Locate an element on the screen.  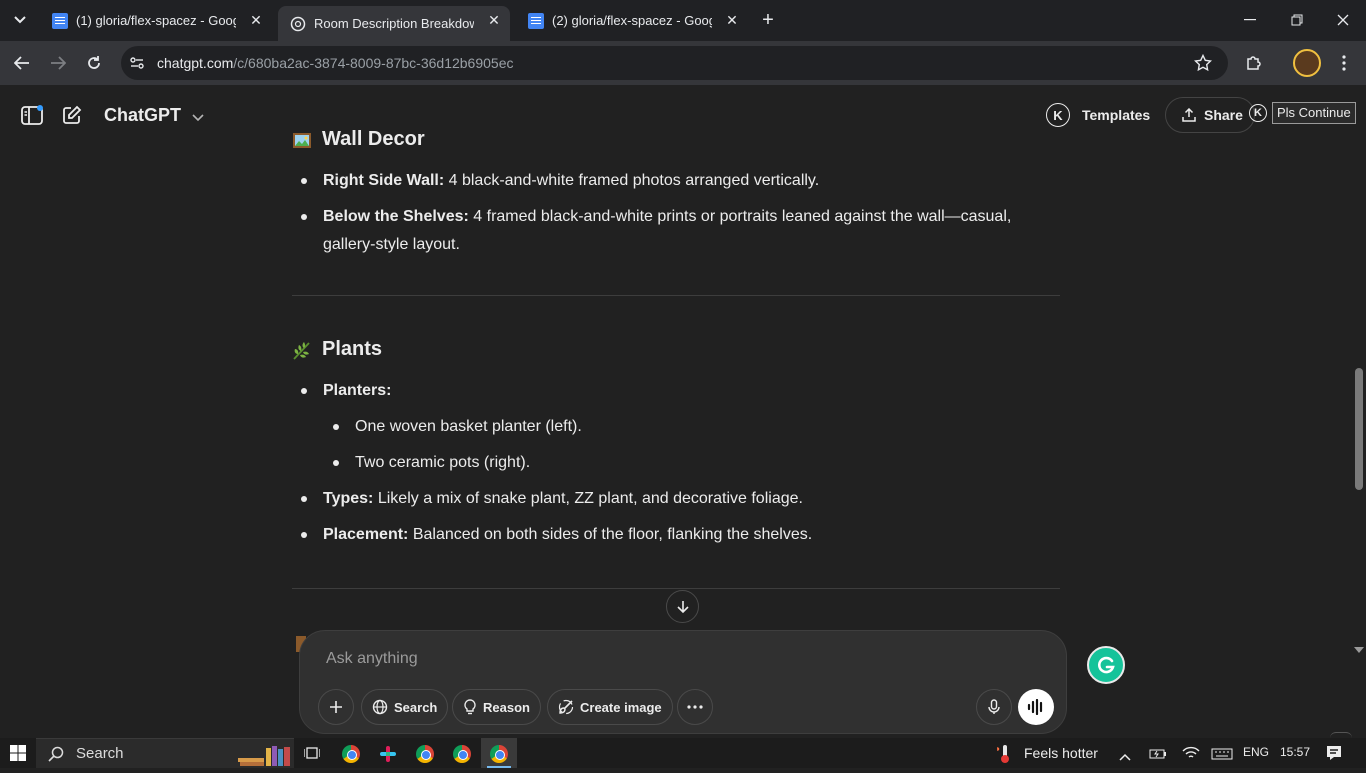
tab-search-chevron-icon is located at coordinates (20, 20).